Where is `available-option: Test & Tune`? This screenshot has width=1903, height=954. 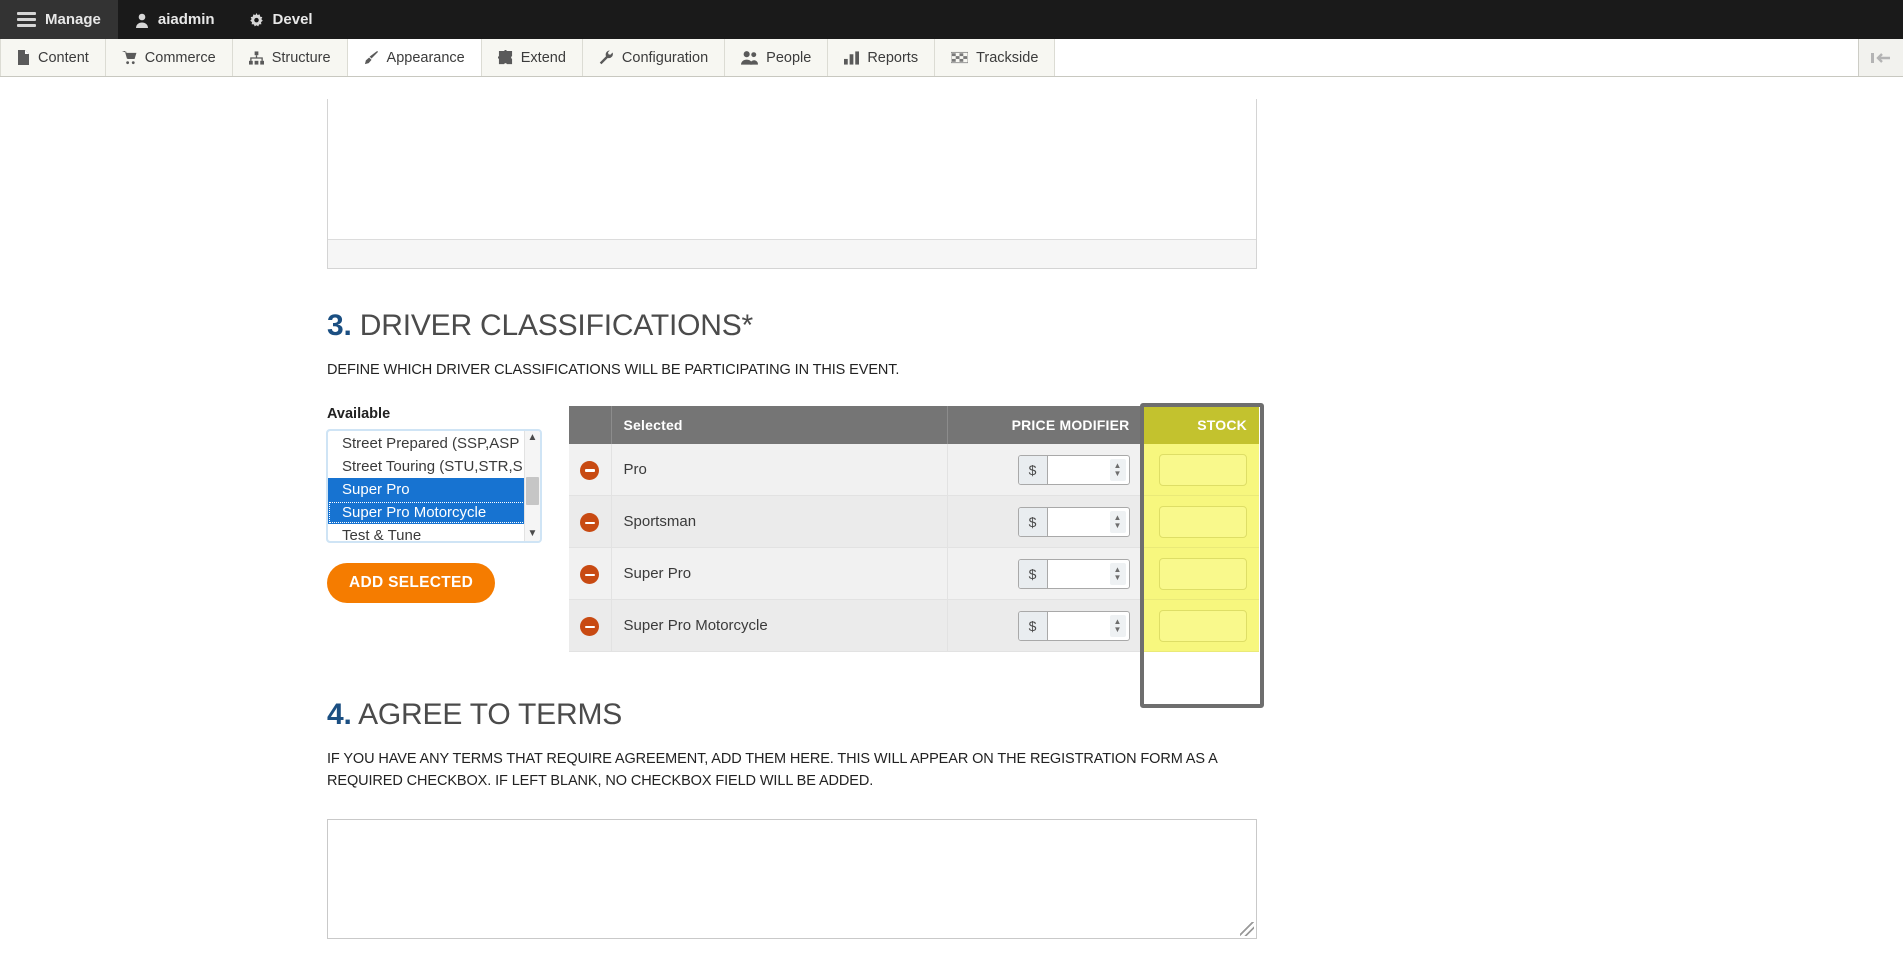
available-option: Test & Tune is located at coordinates (434, 532).